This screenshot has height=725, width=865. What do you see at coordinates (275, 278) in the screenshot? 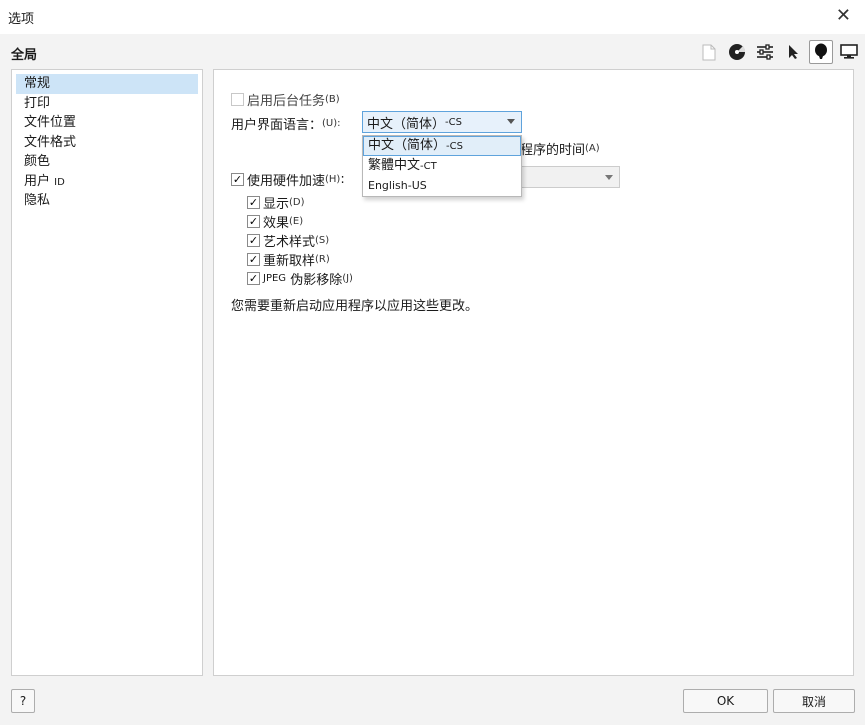
I see `hw-jpeg-prefix: JPEG` at bounding box center [275, 278].